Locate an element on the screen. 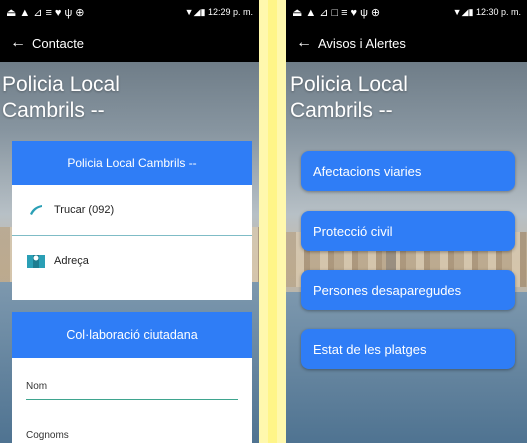  missing-persons-button: Persones desaparegudes is located at coordinates (408, 290).